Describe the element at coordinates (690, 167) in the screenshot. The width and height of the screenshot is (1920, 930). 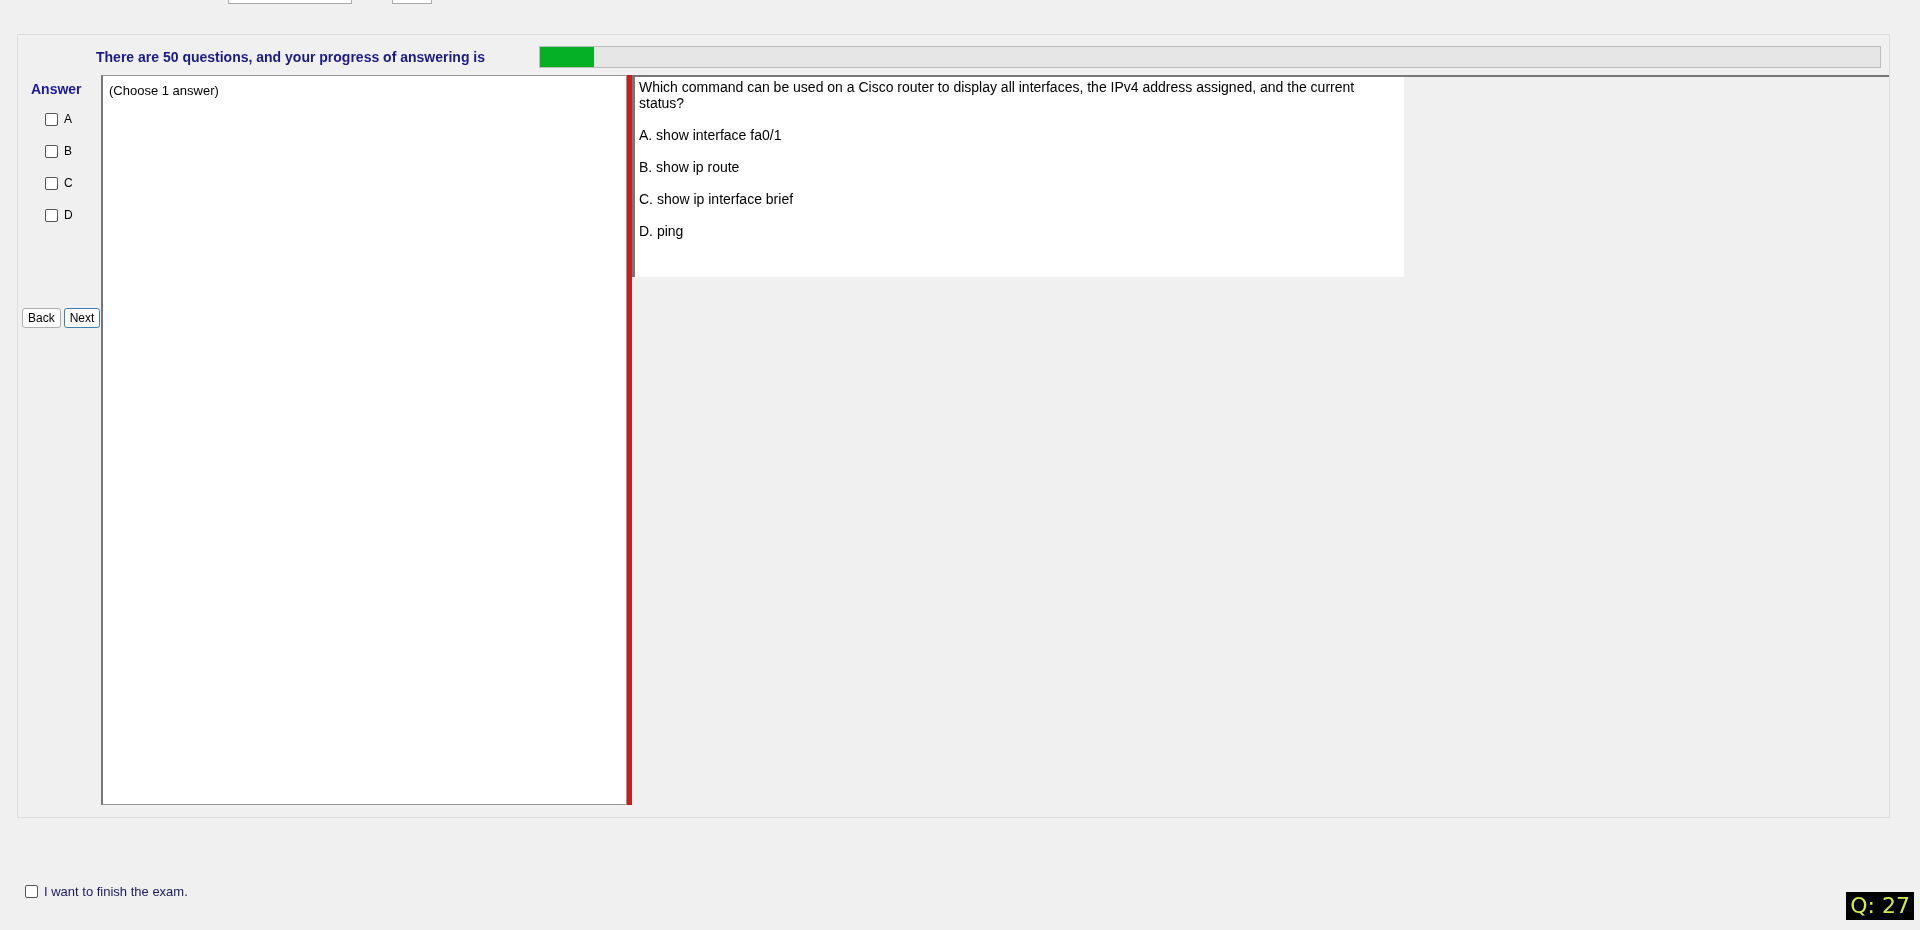
I see `choice-text: B. show ip route` at that location.